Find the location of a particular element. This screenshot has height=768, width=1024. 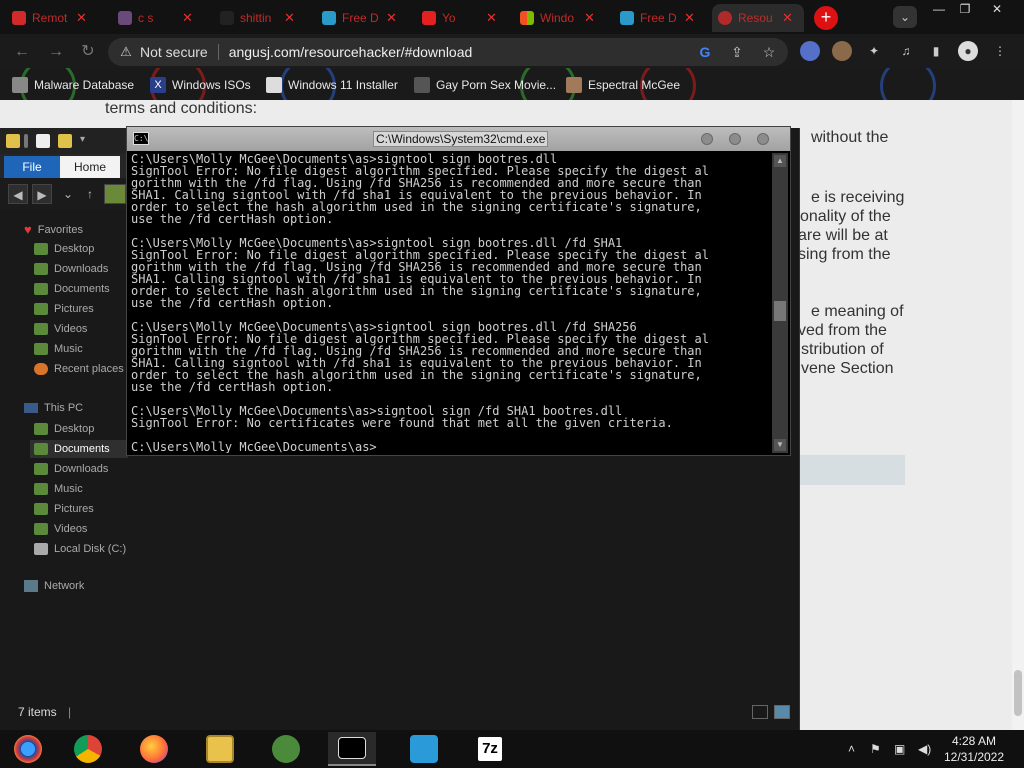

taskbar-cmd is located at coordinates (352, 749).